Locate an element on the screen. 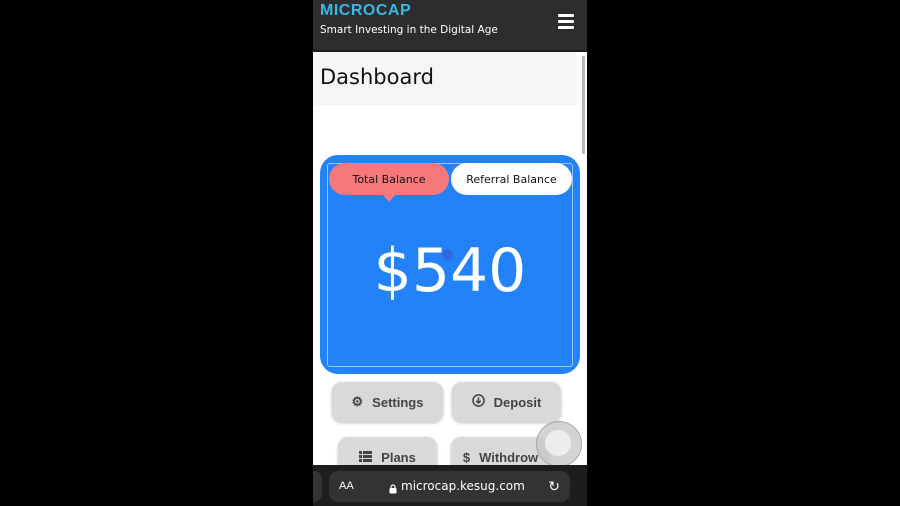  balance-amount: $540 is located at coordinates (450, 271).